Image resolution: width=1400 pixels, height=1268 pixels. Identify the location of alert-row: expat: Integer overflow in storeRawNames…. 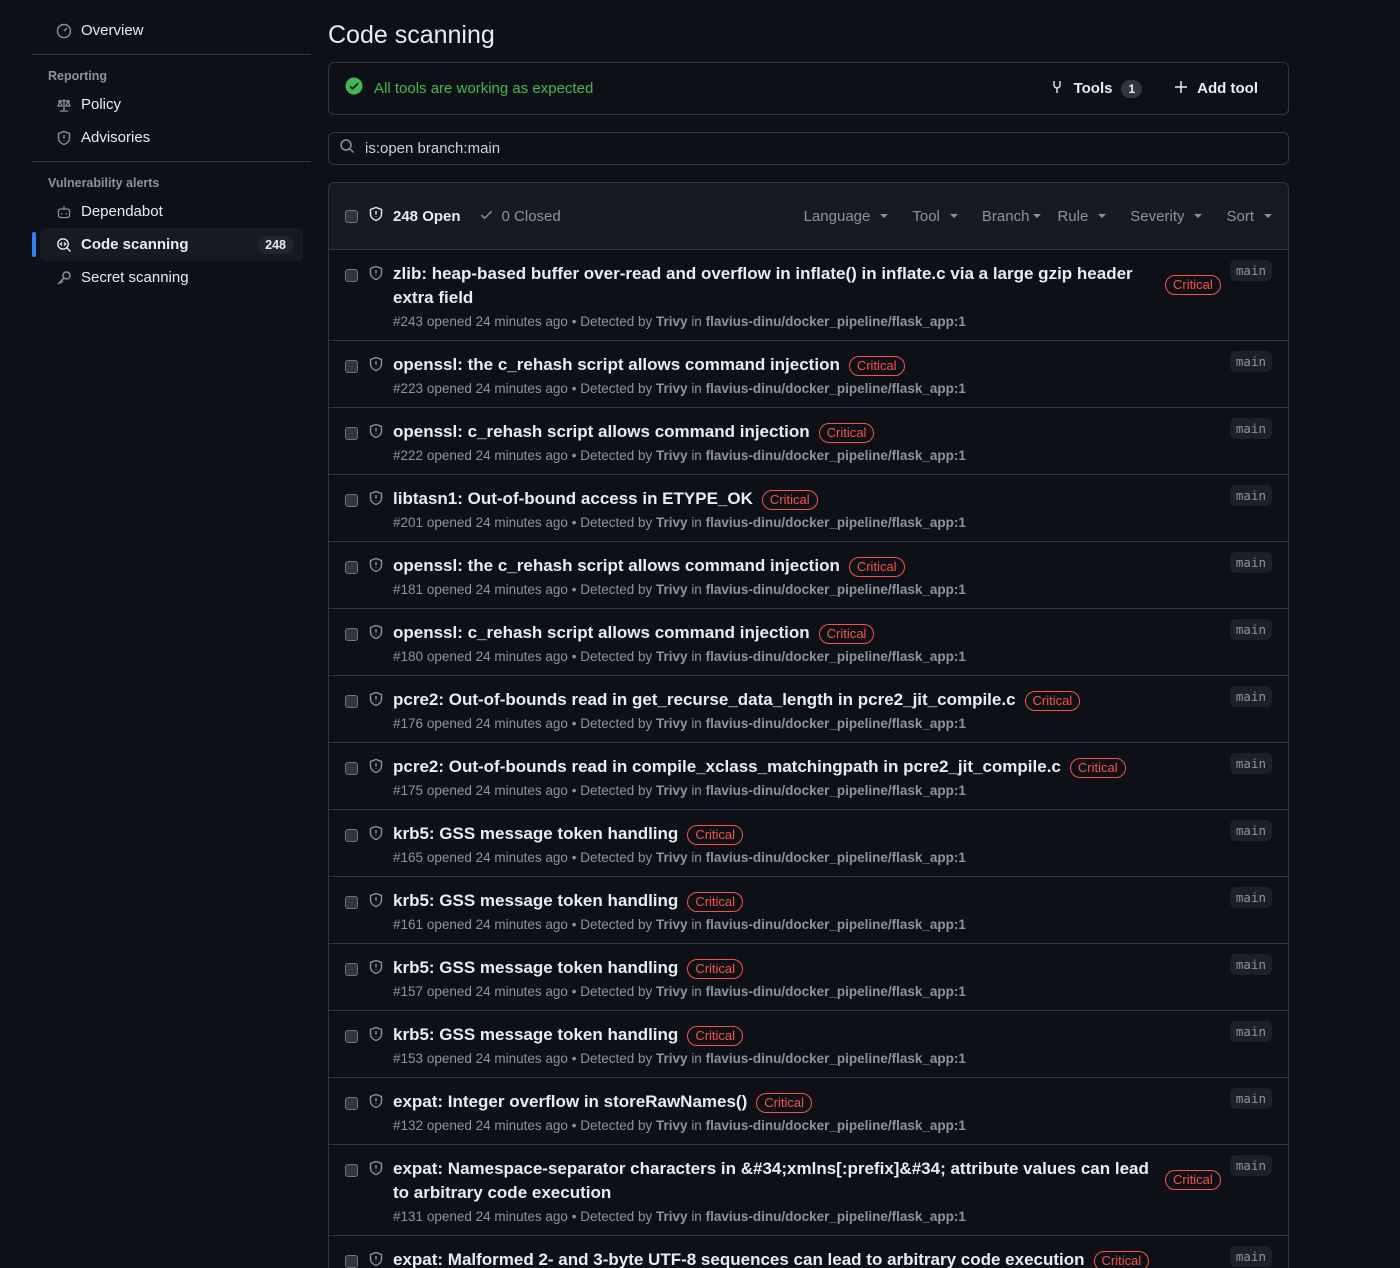
(808, 1111).